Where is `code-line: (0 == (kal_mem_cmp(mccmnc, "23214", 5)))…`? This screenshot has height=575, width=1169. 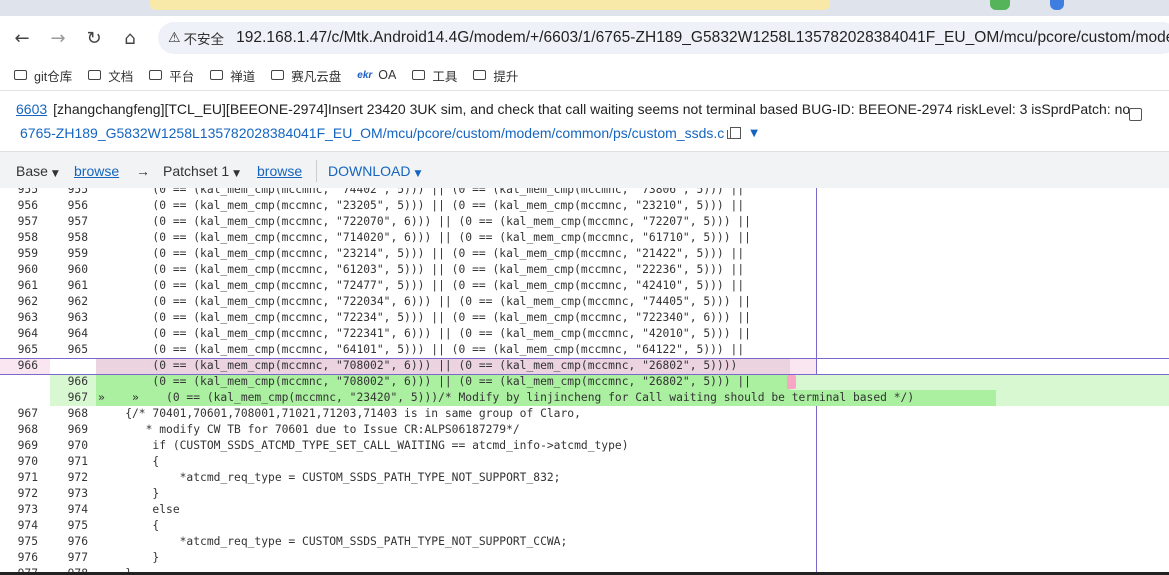
code-line: (0 == (kal_mem_cmp(mccmnc, "23214", 5)))… is located at coordinates (421, 254).